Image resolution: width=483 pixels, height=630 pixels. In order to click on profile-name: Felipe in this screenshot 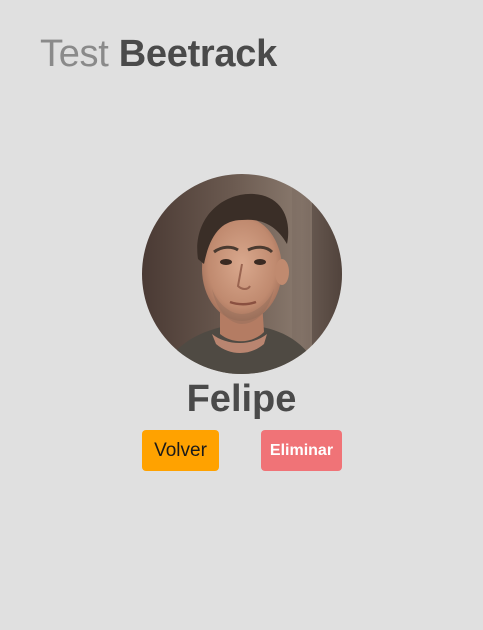, I will do `click(241, 399)`.